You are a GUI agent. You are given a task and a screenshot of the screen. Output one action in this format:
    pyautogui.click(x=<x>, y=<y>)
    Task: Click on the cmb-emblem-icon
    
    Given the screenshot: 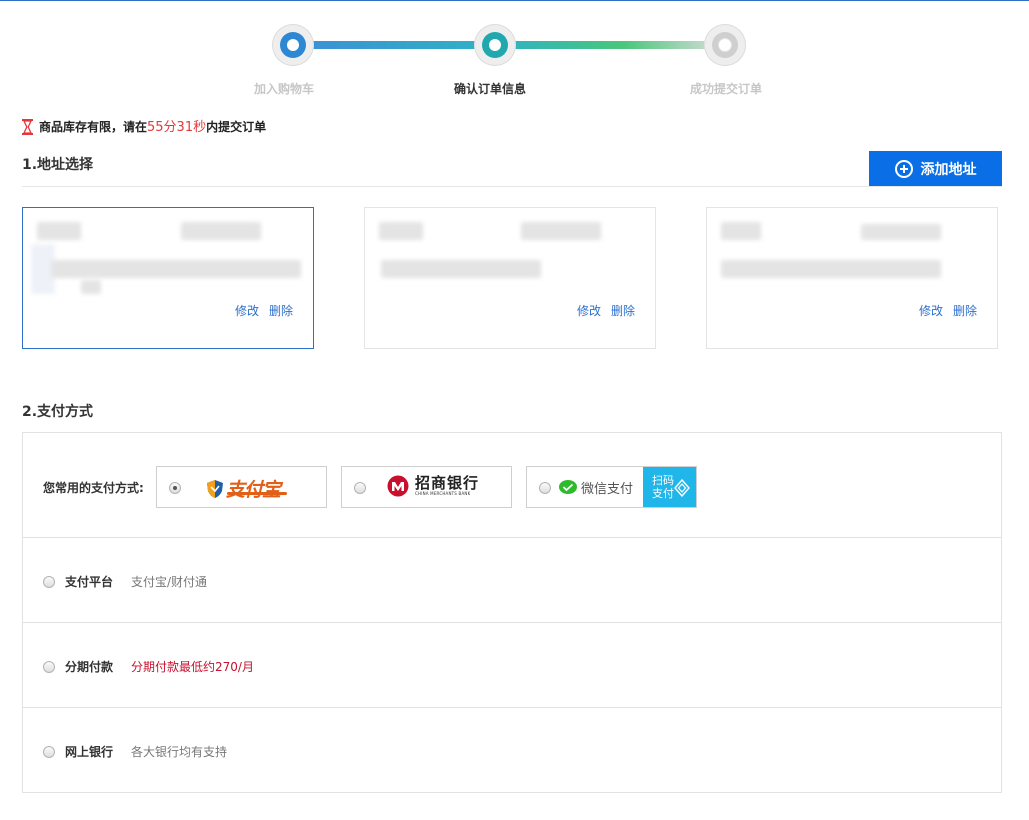 What is the action you would take?
    pyautogui.click(x=398, y=486)
    